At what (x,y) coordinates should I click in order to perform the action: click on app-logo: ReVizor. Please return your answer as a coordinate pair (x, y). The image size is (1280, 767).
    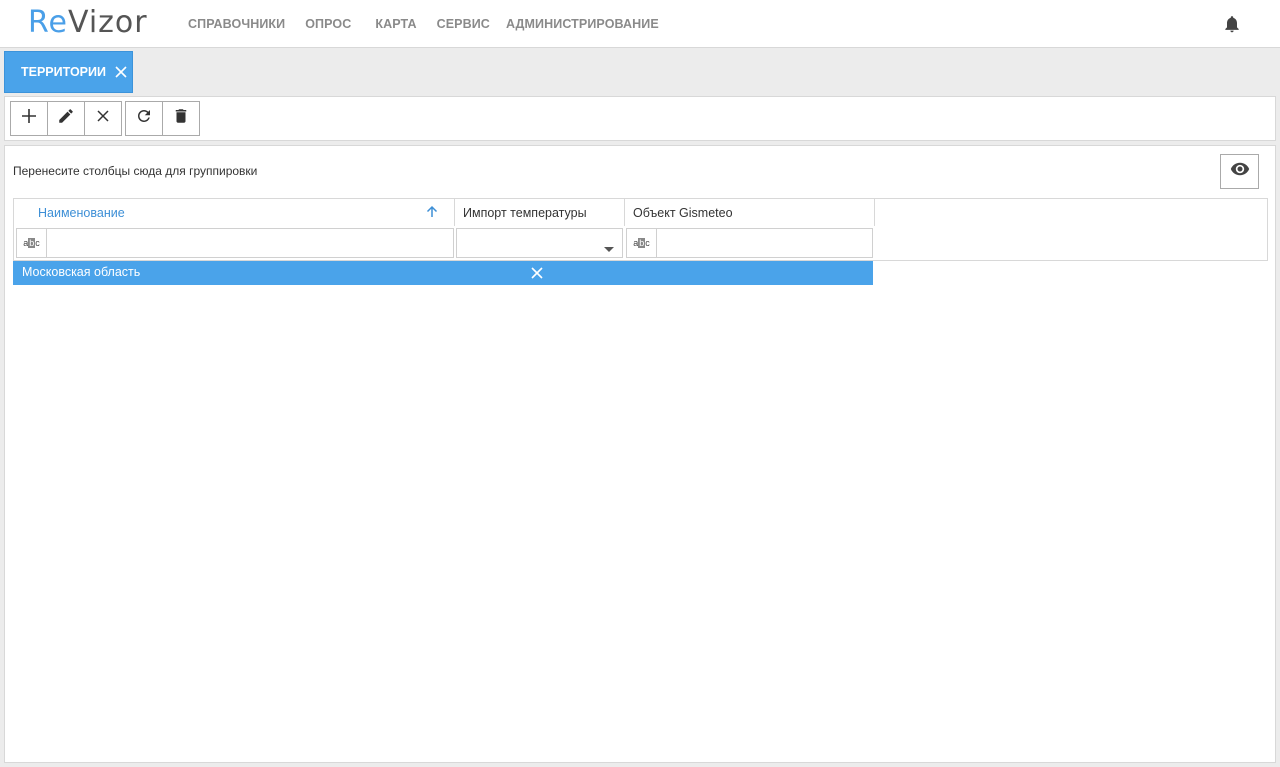
    Looking at the image, I should click on (88, 23).